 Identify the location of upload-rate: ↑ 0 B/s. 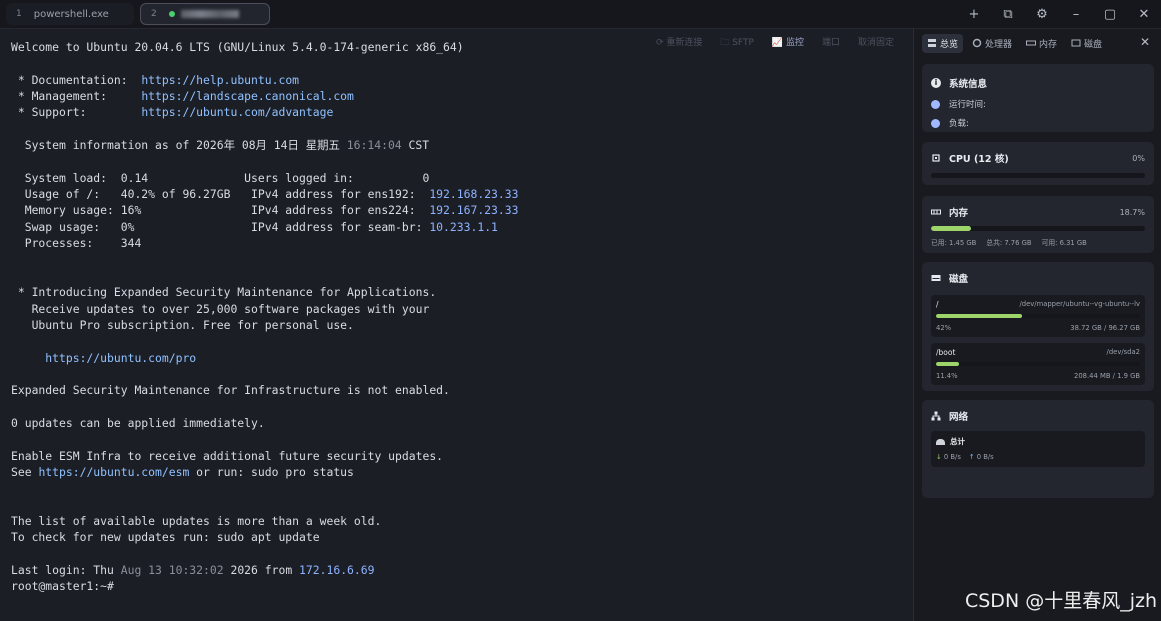
(981, 457).